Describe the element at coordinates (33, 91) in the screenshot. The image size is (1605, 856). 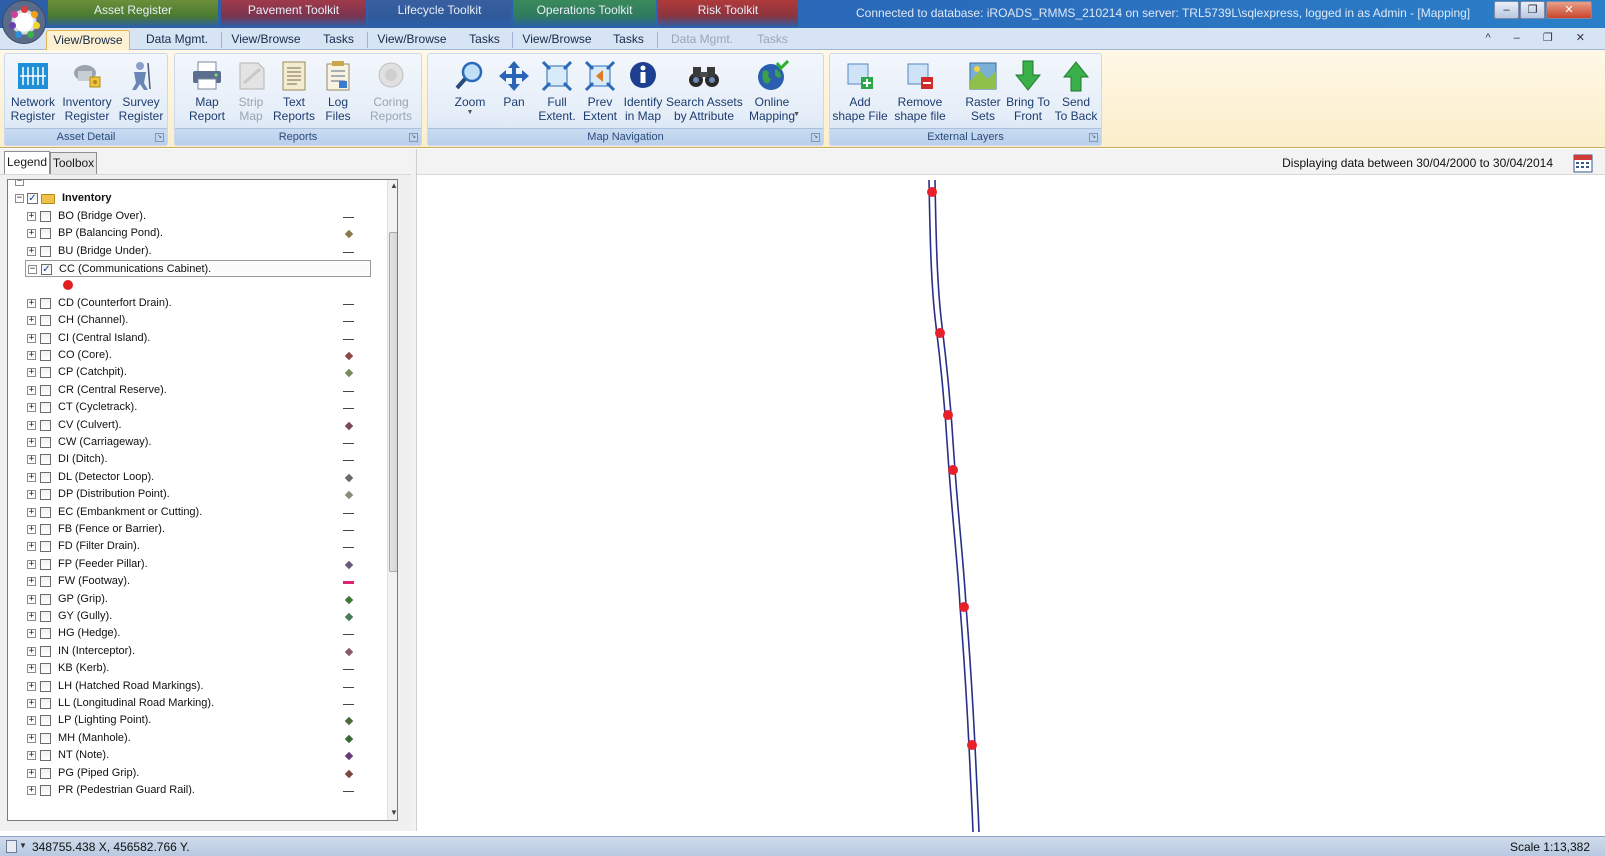
I see `network-register-button: Network Register` at that location.